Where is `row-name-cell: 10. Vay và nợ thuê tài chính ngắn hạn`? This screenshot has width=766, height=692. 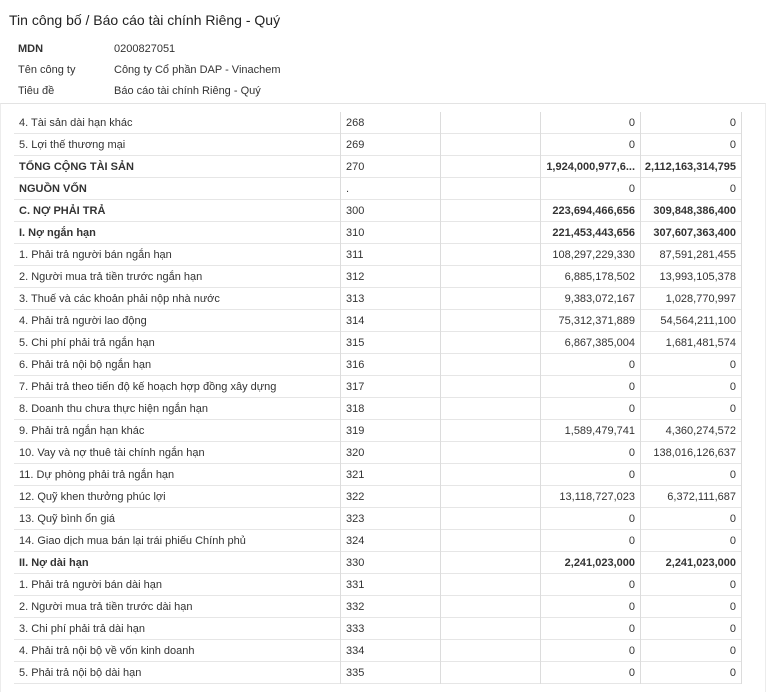
row-name-cell: 10. Vay và nợ thuê tài chính ngắn hạn is located at coordinates (112, 453).